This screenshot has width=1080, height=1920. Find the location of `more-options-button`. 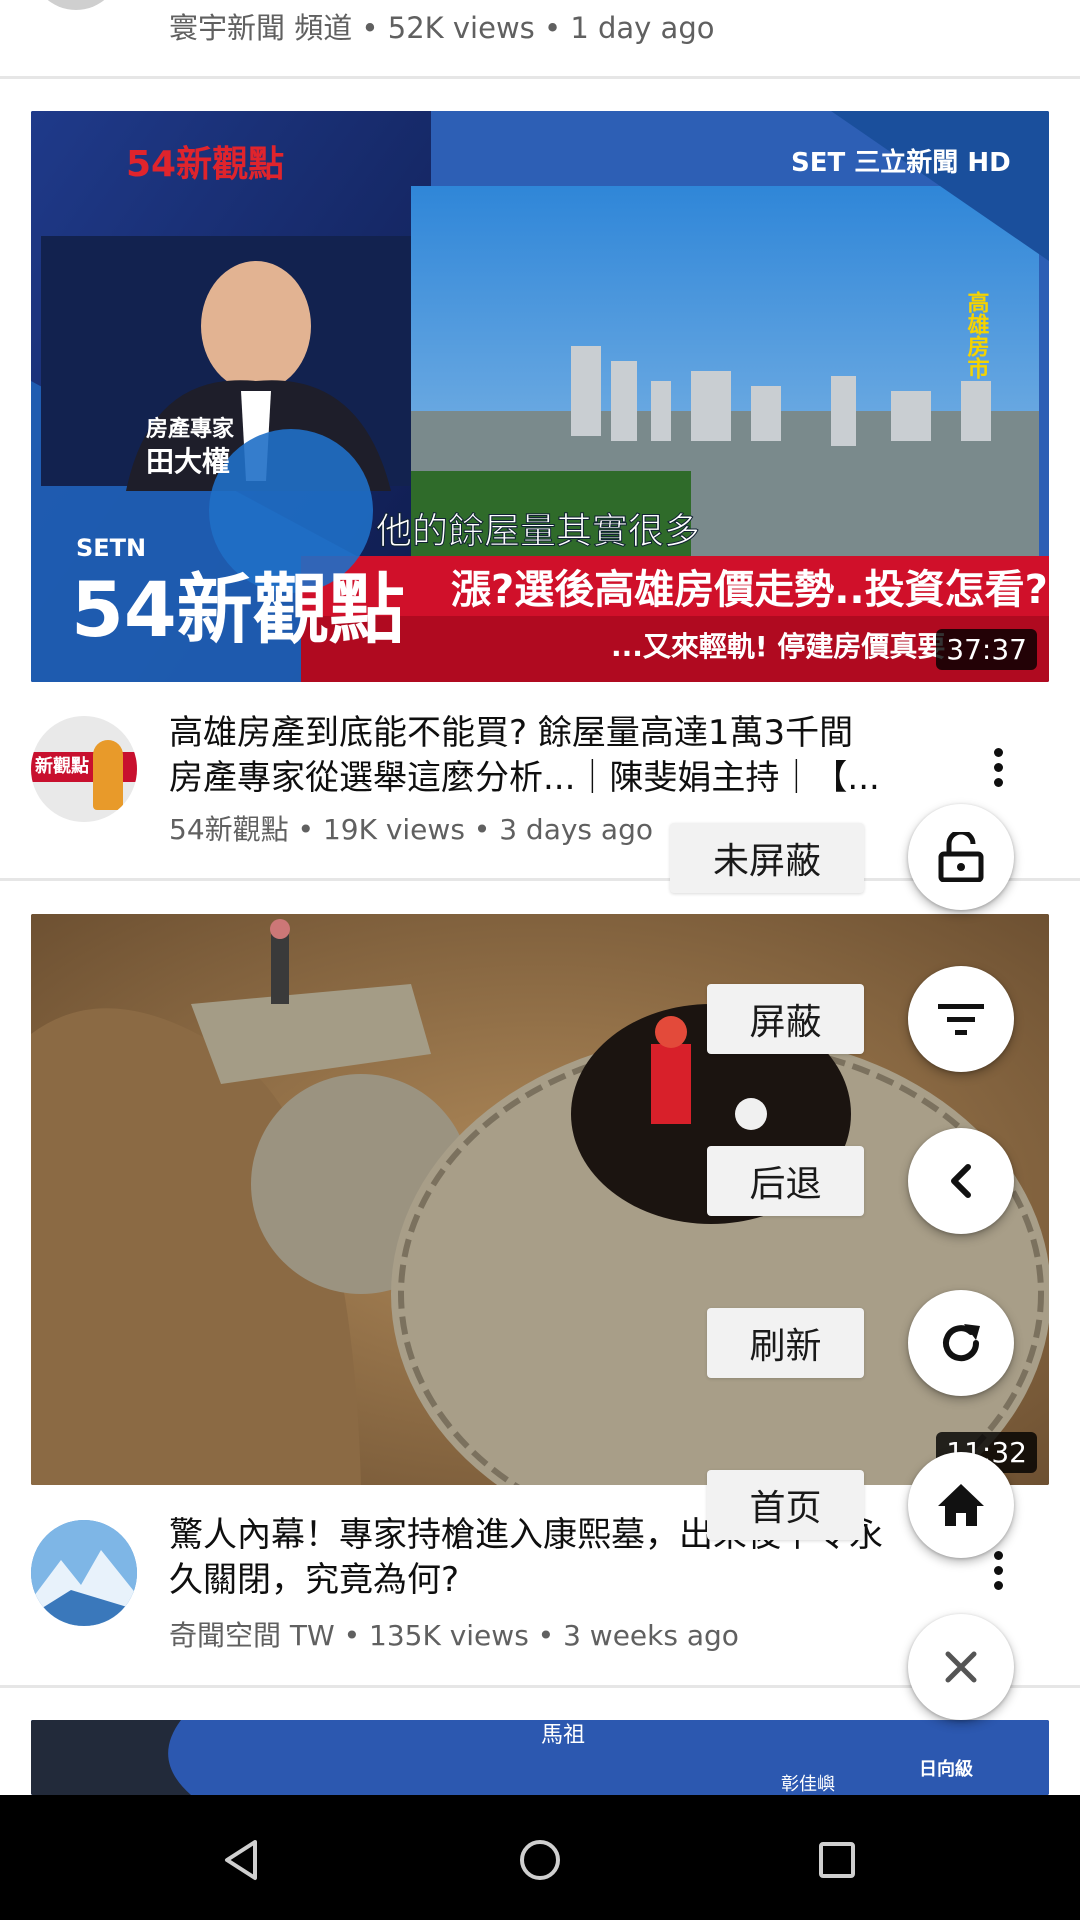

more-options-button is located at coordinates (998, 767).